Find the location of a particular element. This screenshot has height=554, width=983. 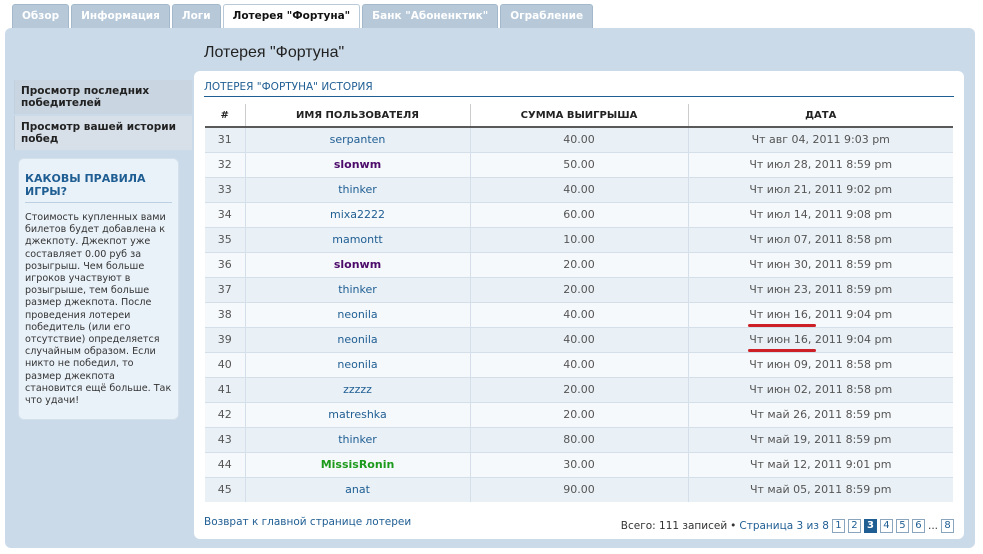

table-row: 43 thinker 80.00 Чт май 19, 2011 8:59 pm is located at coordinates (579, 439).